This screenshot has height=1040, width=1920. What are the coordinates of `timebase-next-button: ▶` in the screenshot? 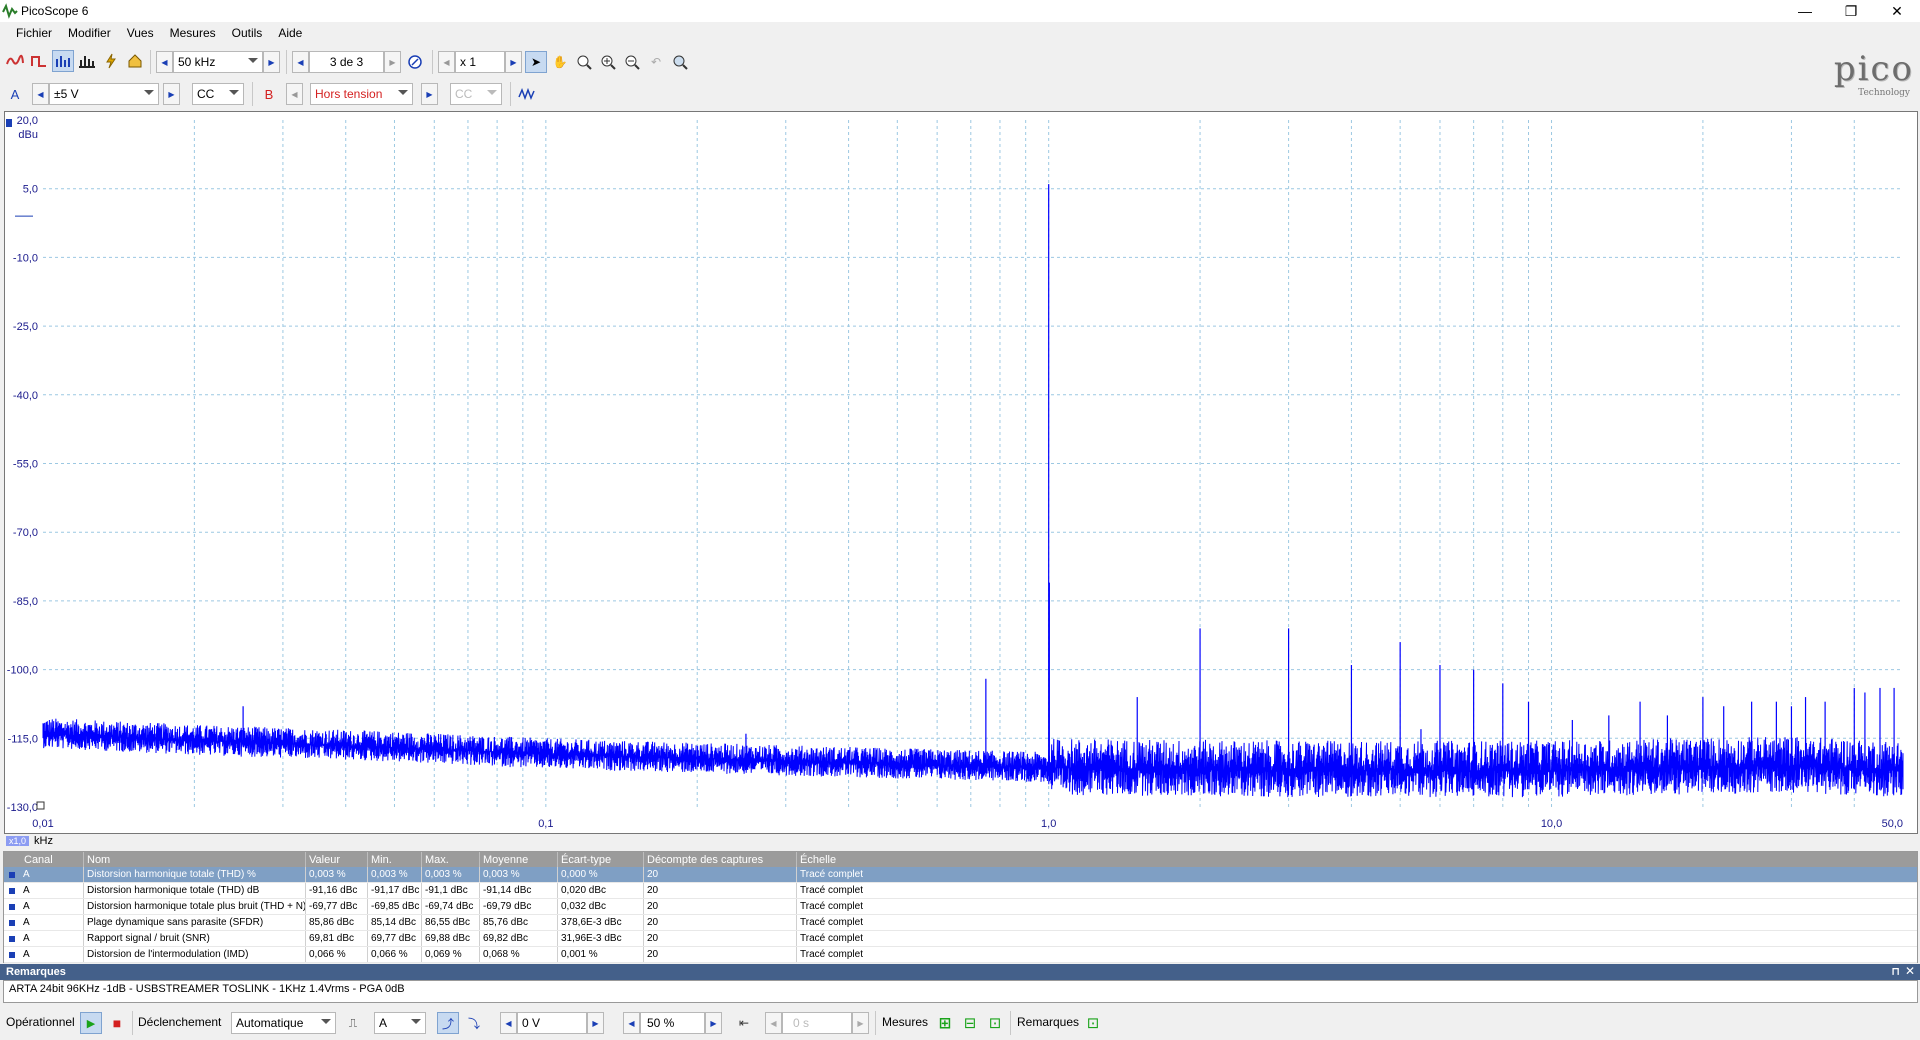 It's located at (271, 62).